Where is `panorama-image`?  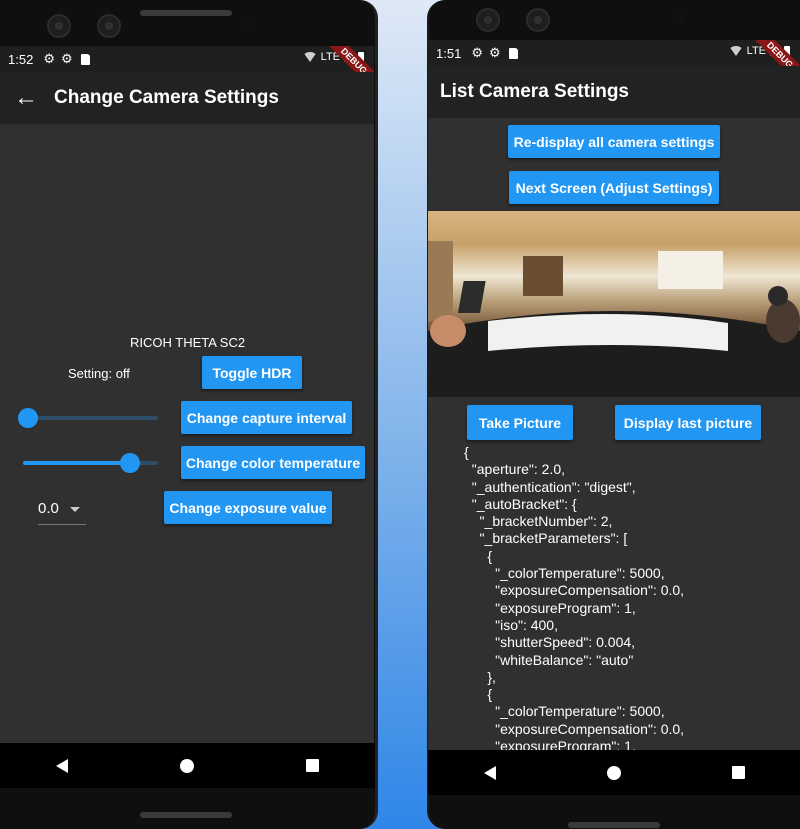
panorama-image is located at coordinates (614, 319).